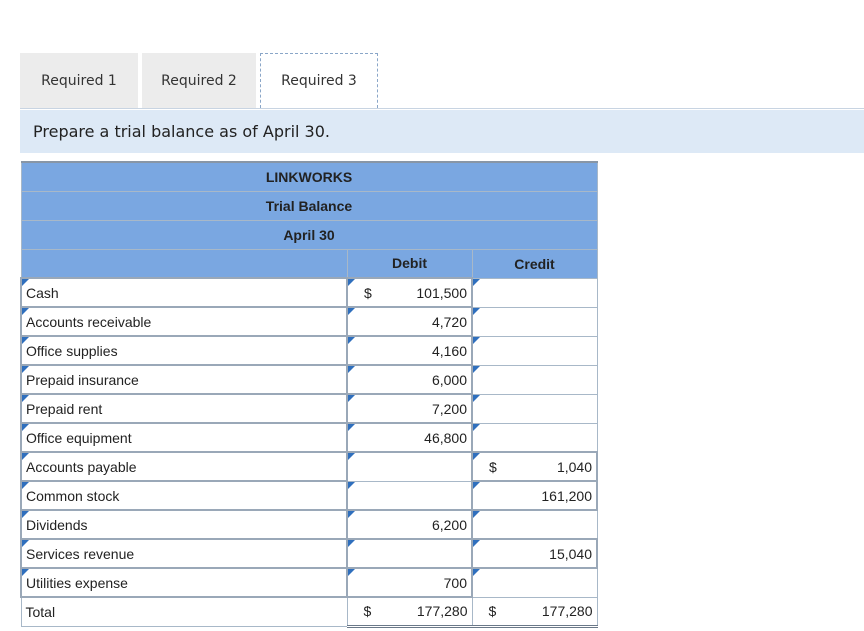 This screenshot has width=864, height=631. I want to click on debit-cell-amount: 700, so click(425, 583).